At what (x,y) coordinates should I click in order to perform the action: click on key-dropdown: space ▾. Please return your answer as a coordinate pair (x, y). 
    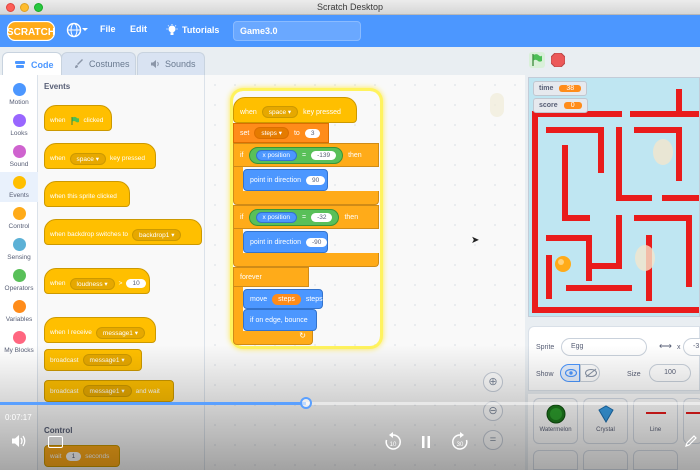
    Looking at the image, I should click on (87, 158).